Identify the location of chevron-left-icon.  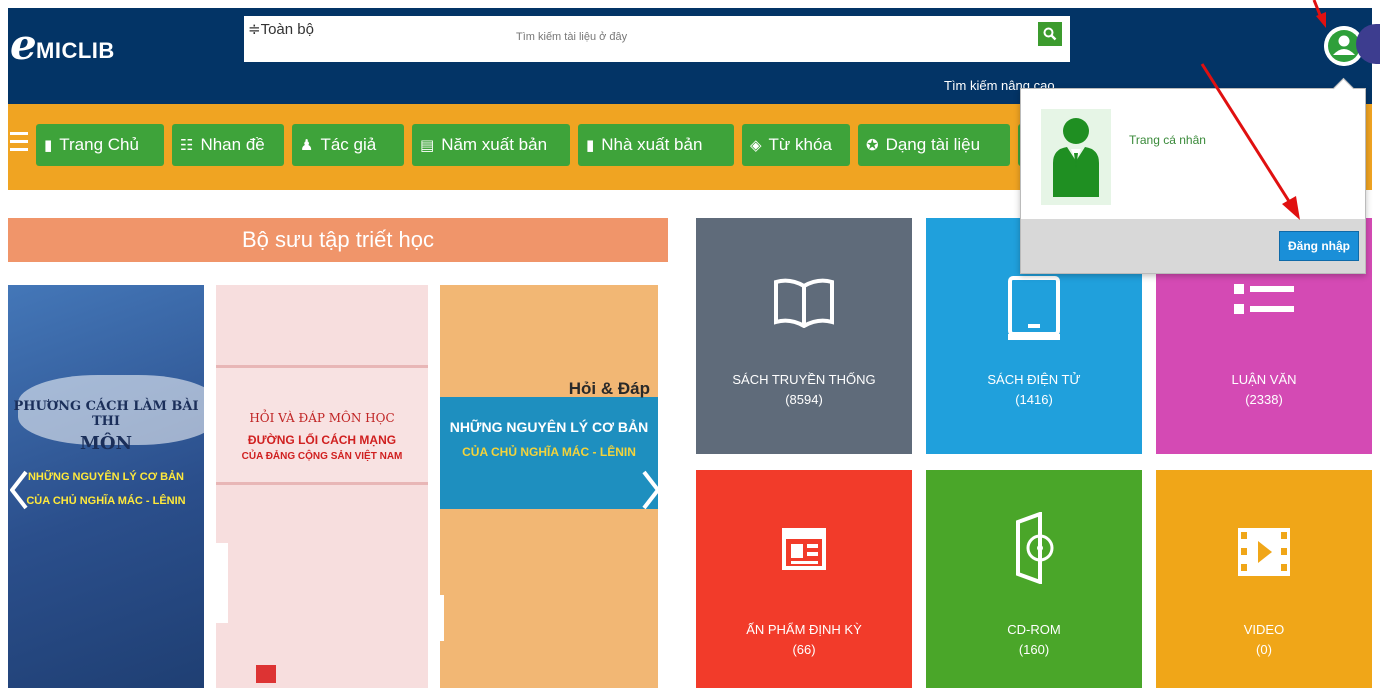
(18, 490).